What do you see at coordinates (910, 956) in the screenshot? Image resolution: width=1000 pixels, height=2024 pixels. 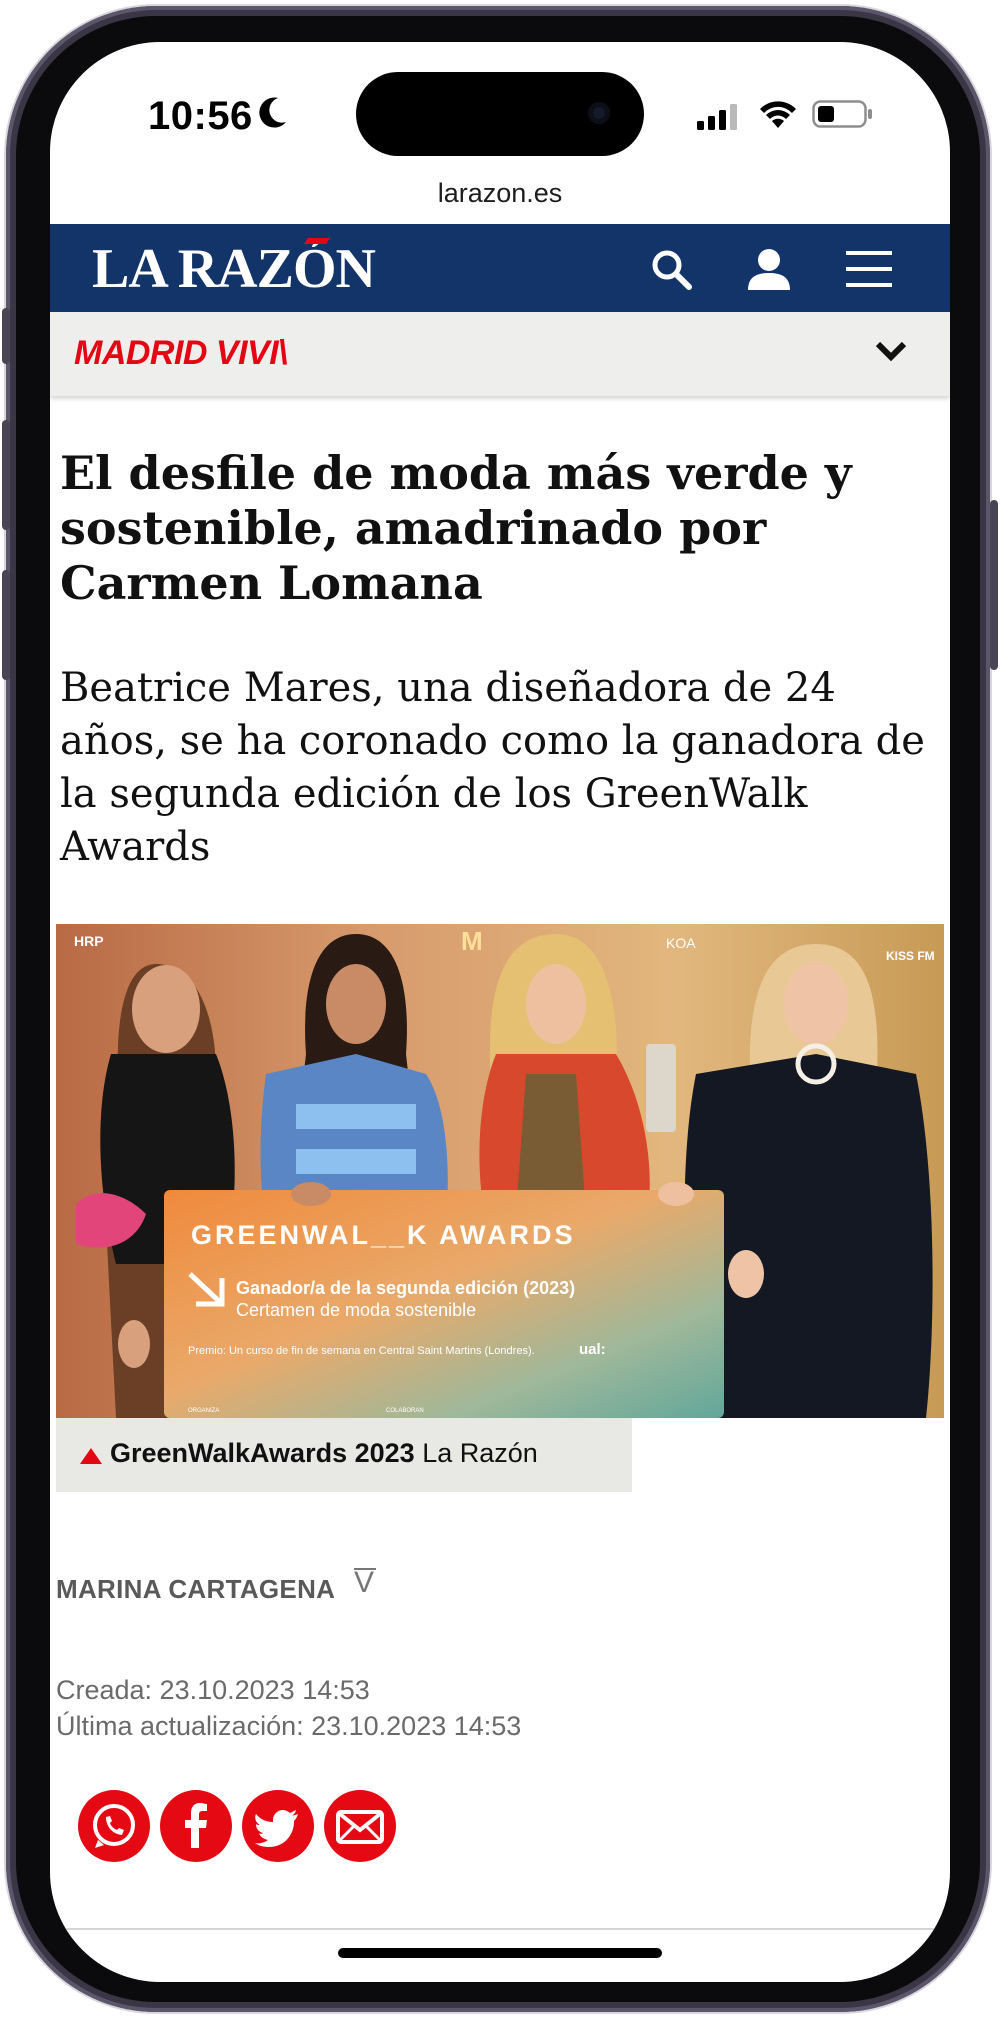 I see `backdrop-logo-kissfm: KISS FM` at bounding box center [910, 956].